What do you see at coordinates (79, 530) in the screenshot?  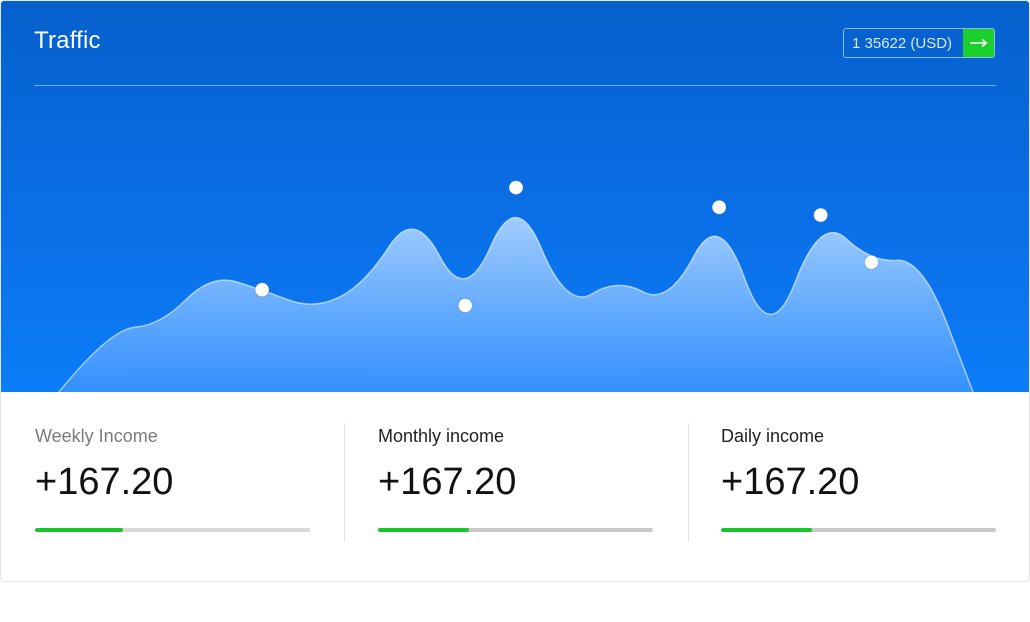 I see `weekly-income-progress-fill` at bounding box center [79, 530].